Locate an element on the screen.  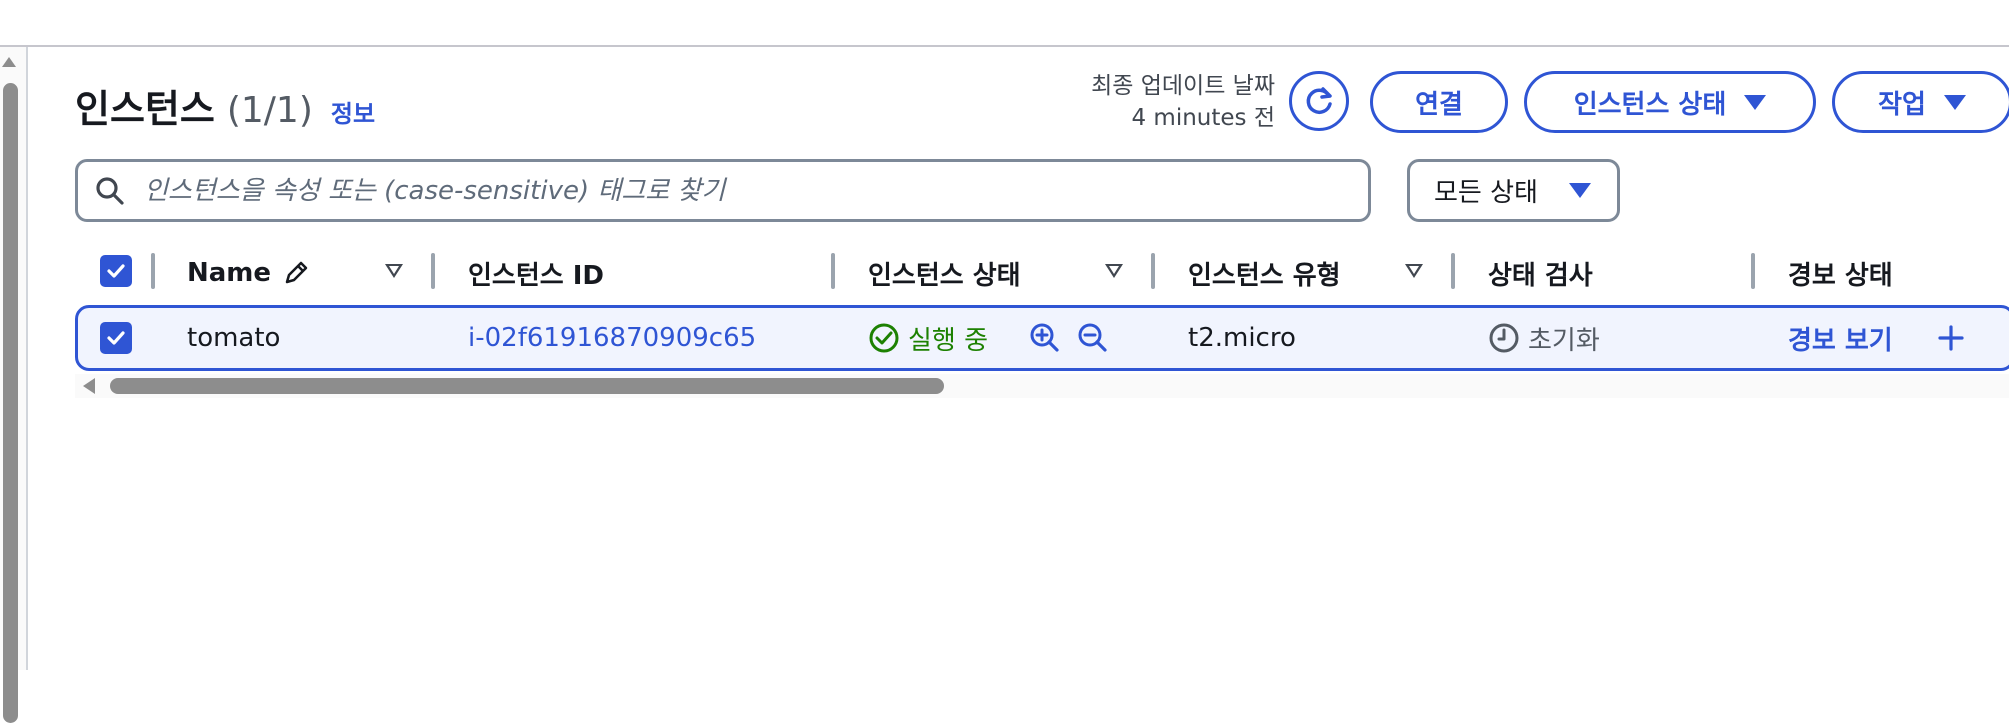
row-checkbox is located at coordinates (116, 338).